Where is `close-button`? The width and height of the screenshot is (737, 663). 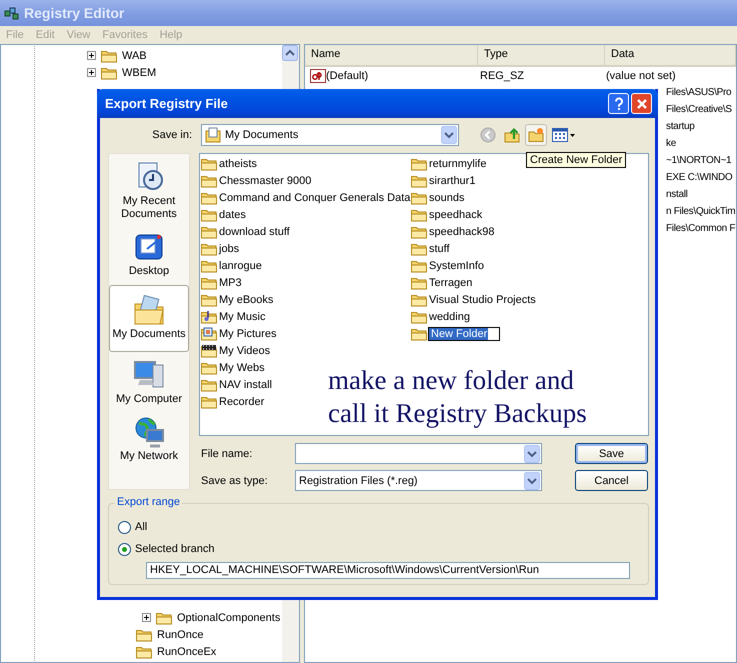
close-button is located at coordinates (641, 103).